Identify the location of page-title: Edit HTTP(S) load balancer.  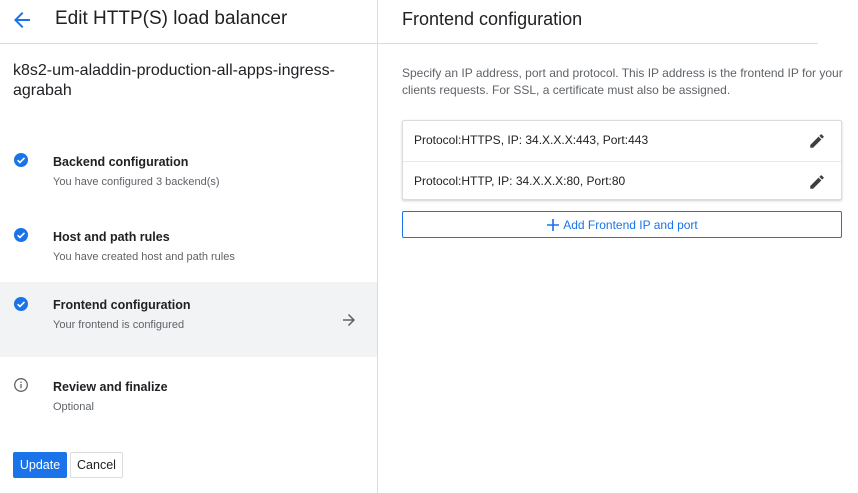
(171, 18).